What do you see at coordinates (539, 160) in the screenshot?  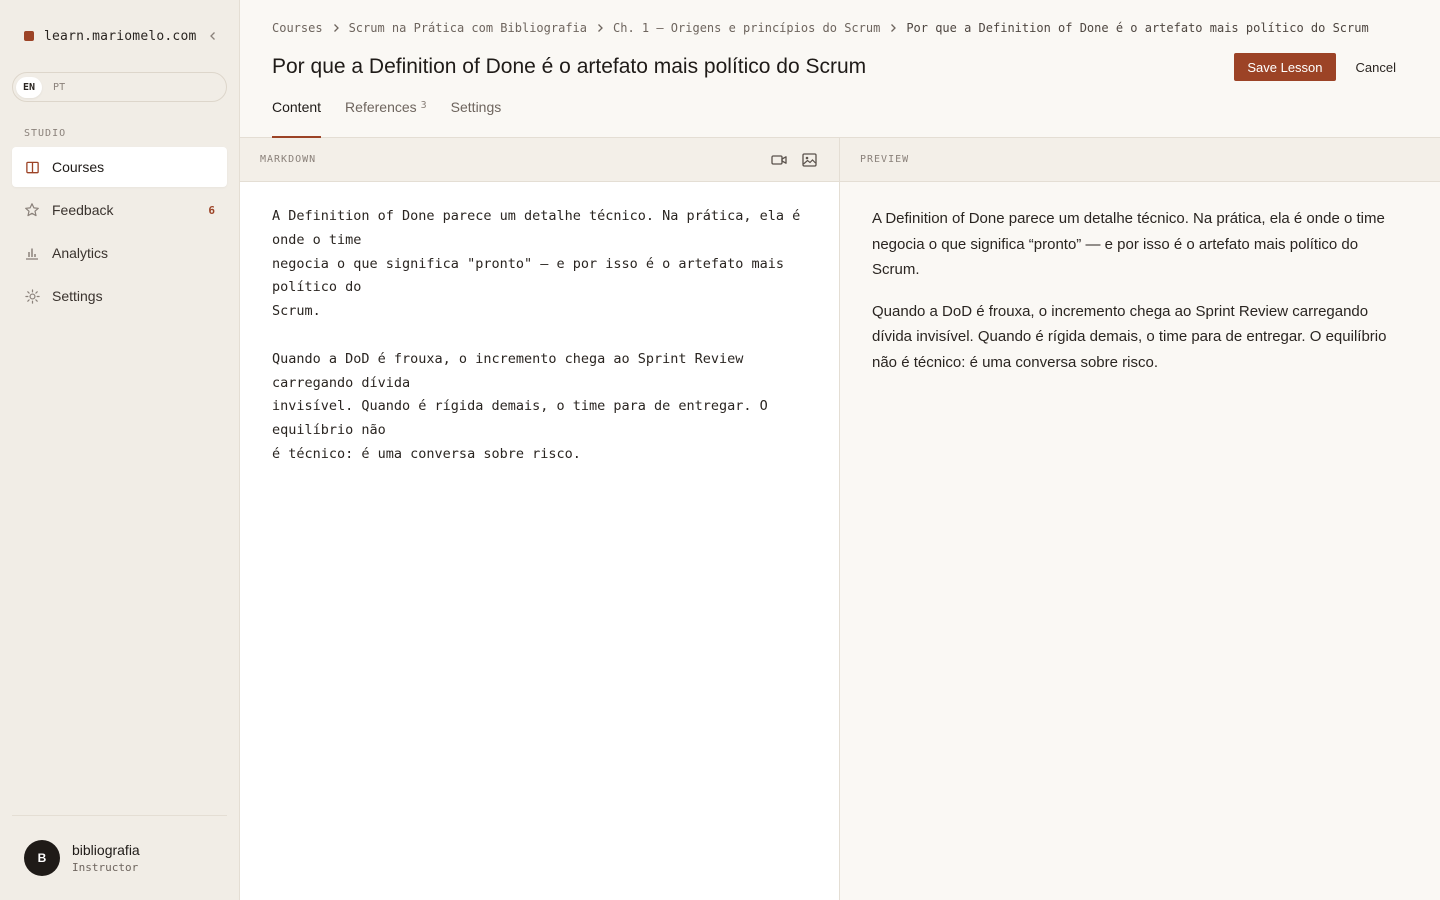 I see `markdown-pane-header: MARKDOWN` at bounding box center [539, 160].